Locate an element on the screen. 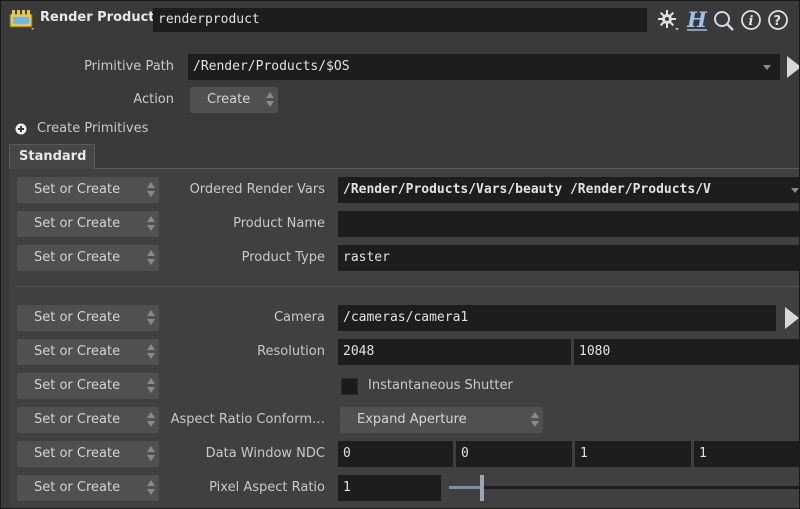  resolution-label: Resolution is located at coordinates (291, 351).